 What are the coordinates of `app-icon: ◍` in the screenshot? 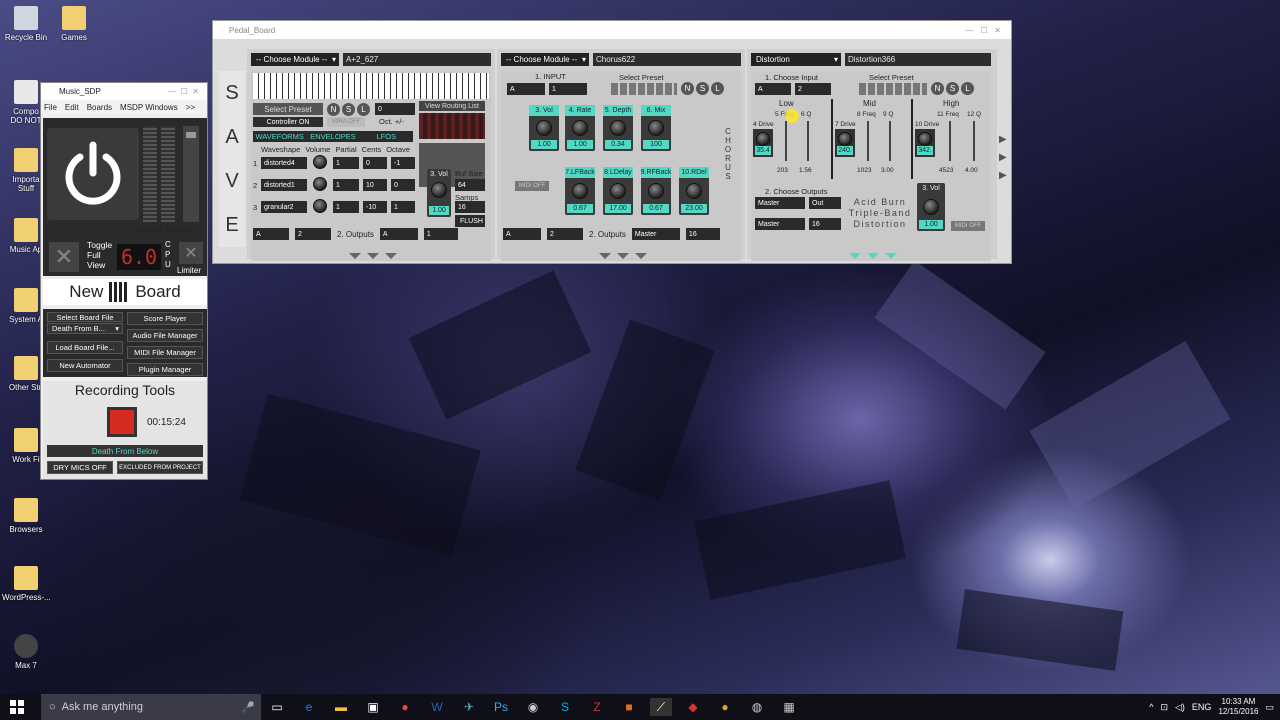 It's located at (757, 707).